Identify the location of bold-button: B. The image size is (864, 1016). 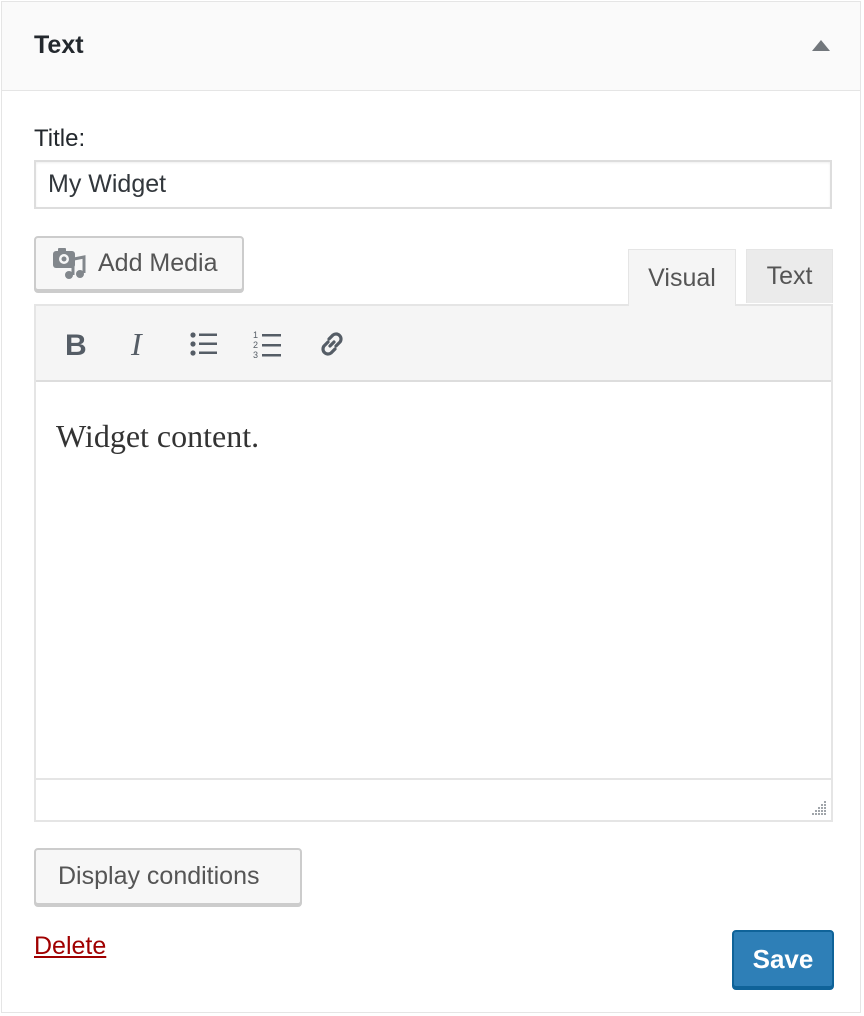
(75, 344).